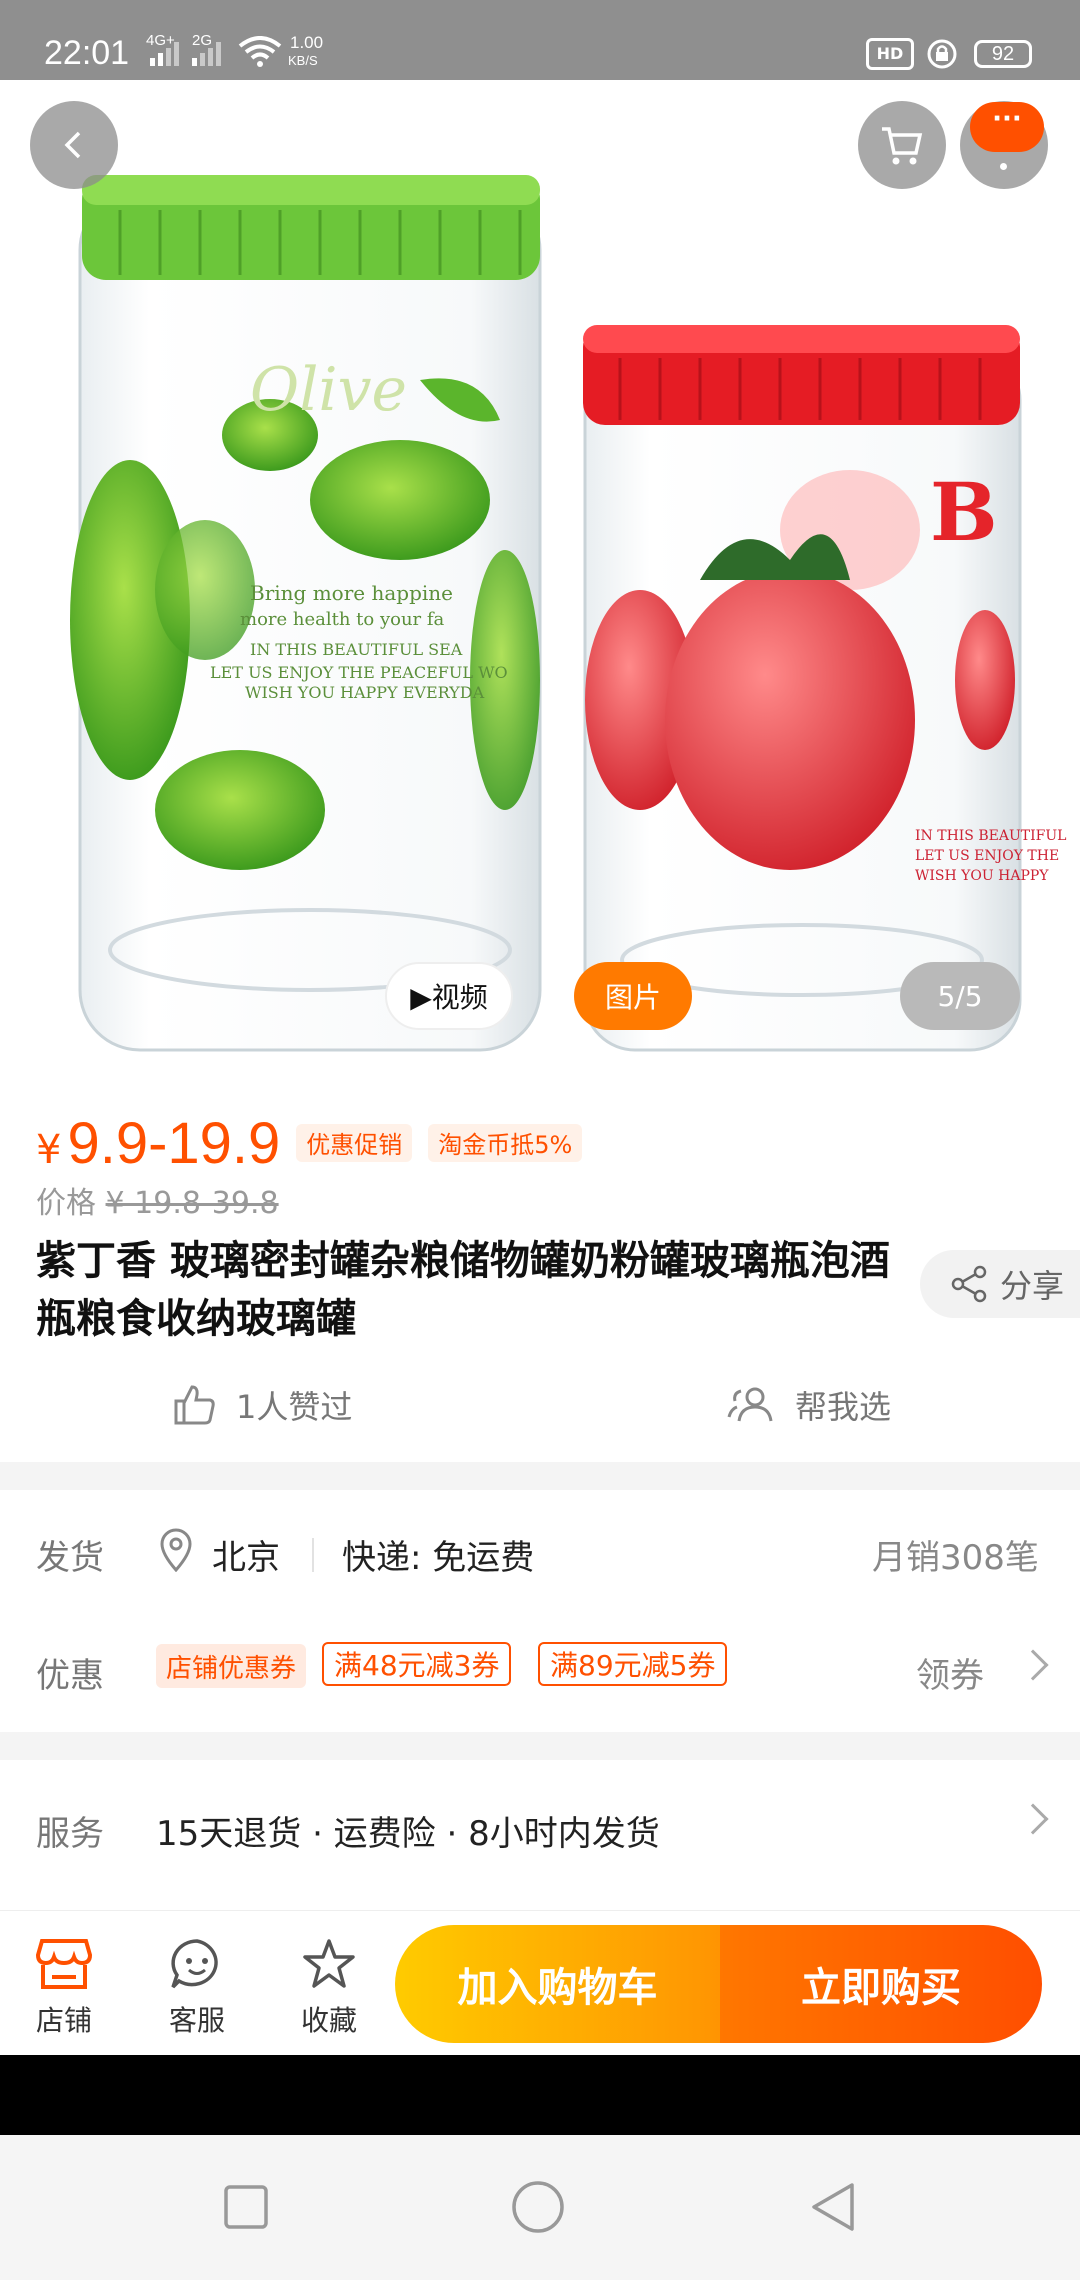 Image resolution: width=1080 pixels, height=2280 pixels. What do you see at coordinates (408, 1830) in the screenshot?
I see `service-text: 15天退货 · 运费险 · 8小时内发货` at bounding box center [408, 1830].